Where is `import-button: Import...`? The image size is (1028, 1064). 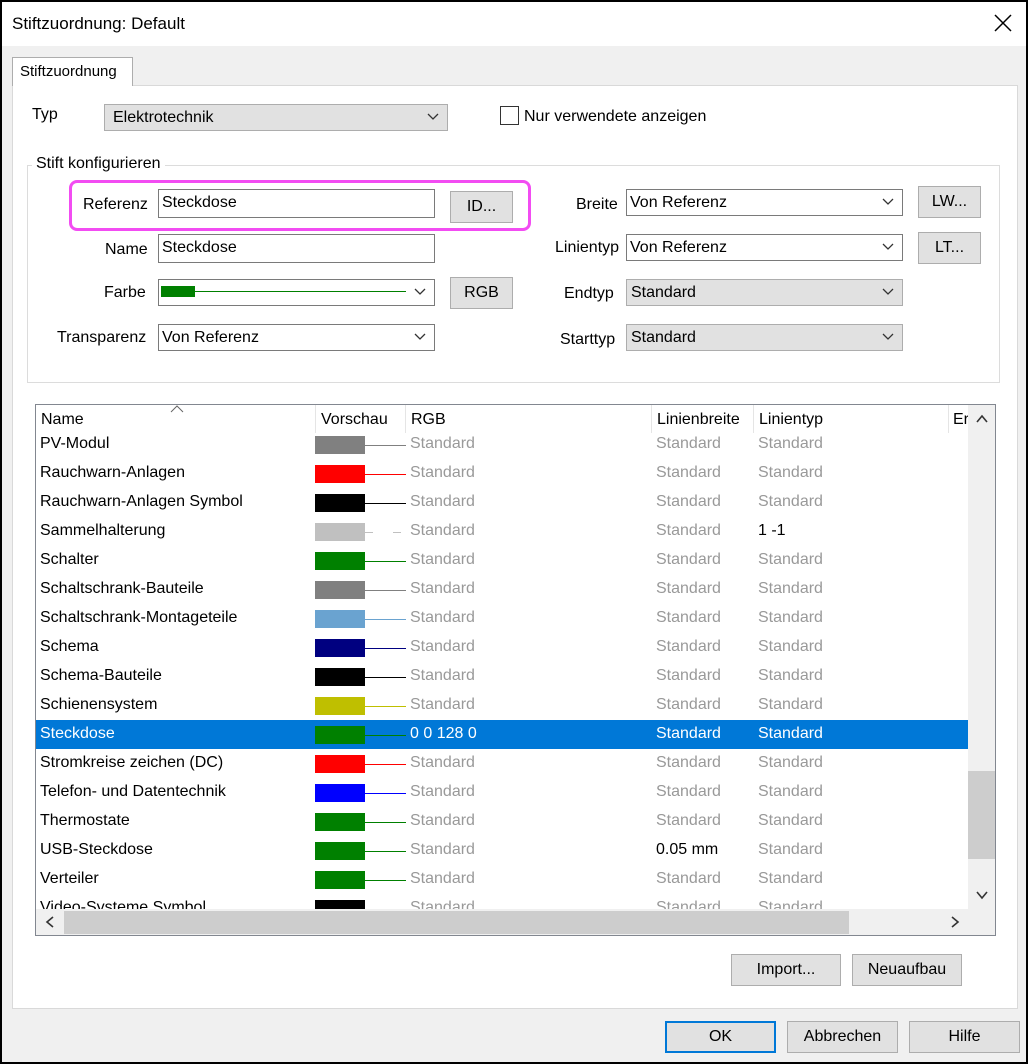 import-button: Import... is located at coordinates (786, 970).